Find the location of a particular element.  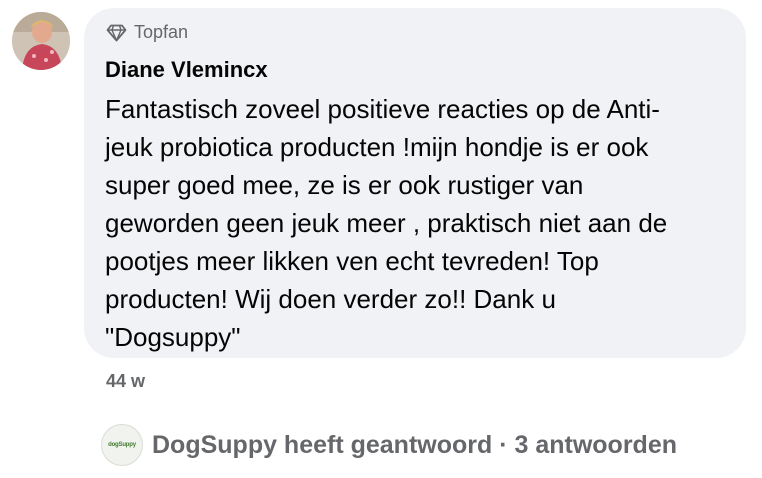

replier-avatar: dogSuppy is located at coordinates (122, 445).